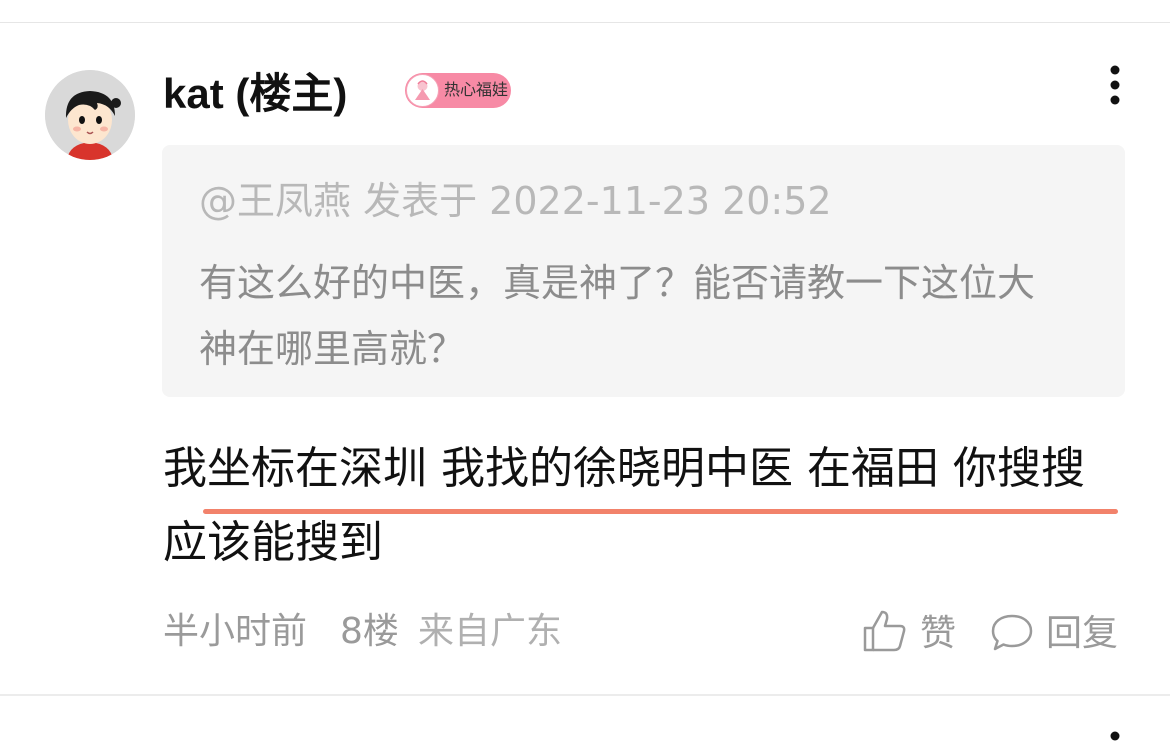 This screenshot has height=741, width=1170. I want to click on post-region: 来自广东, so click(490, 631).